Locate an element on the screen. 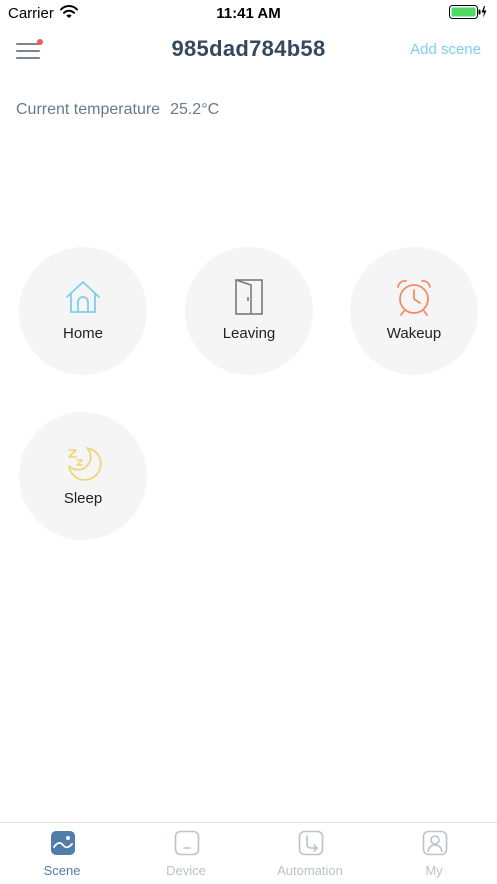  home-icon is located at coordinates (83, 297).